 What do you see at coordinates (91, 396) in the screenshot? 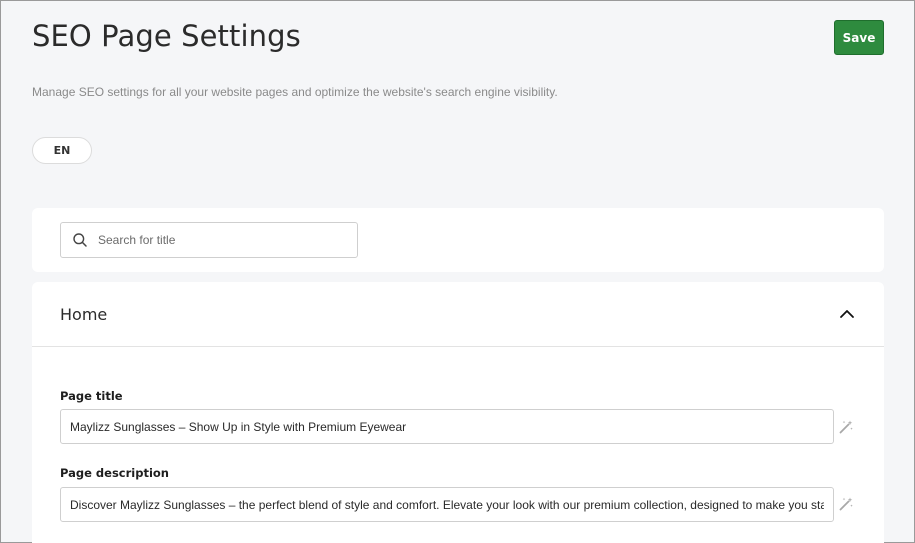
I see `page-title-label: Page title` at bounding box center [91, 396].